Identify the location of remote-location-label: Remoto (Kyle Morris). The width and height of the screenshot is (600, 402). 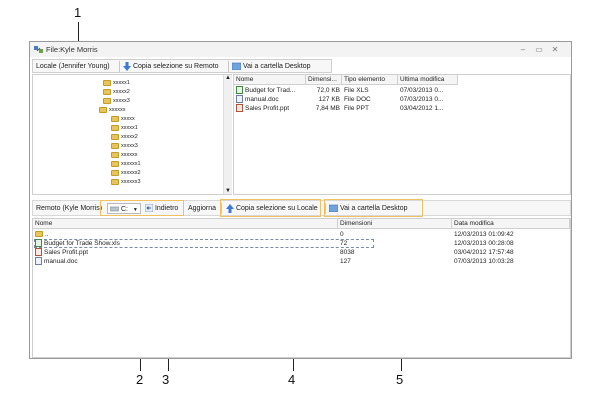
(69, 208).